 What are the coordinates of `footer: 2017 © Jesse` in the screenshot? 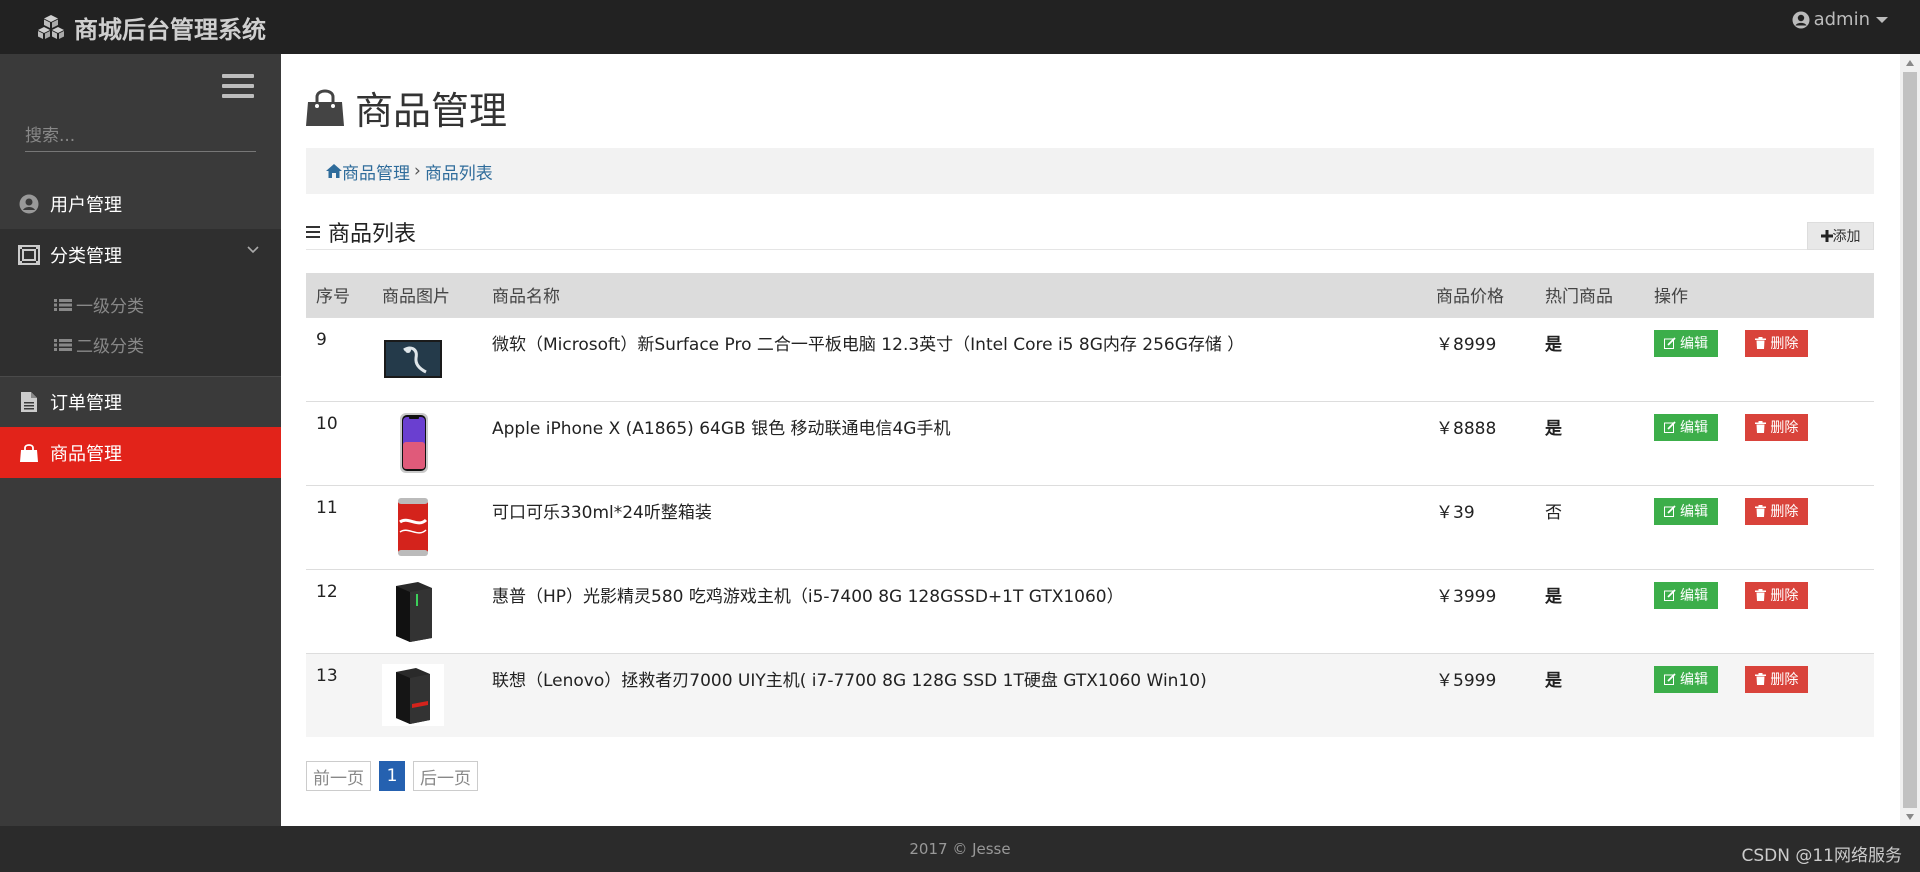 It's located at (960, 849).